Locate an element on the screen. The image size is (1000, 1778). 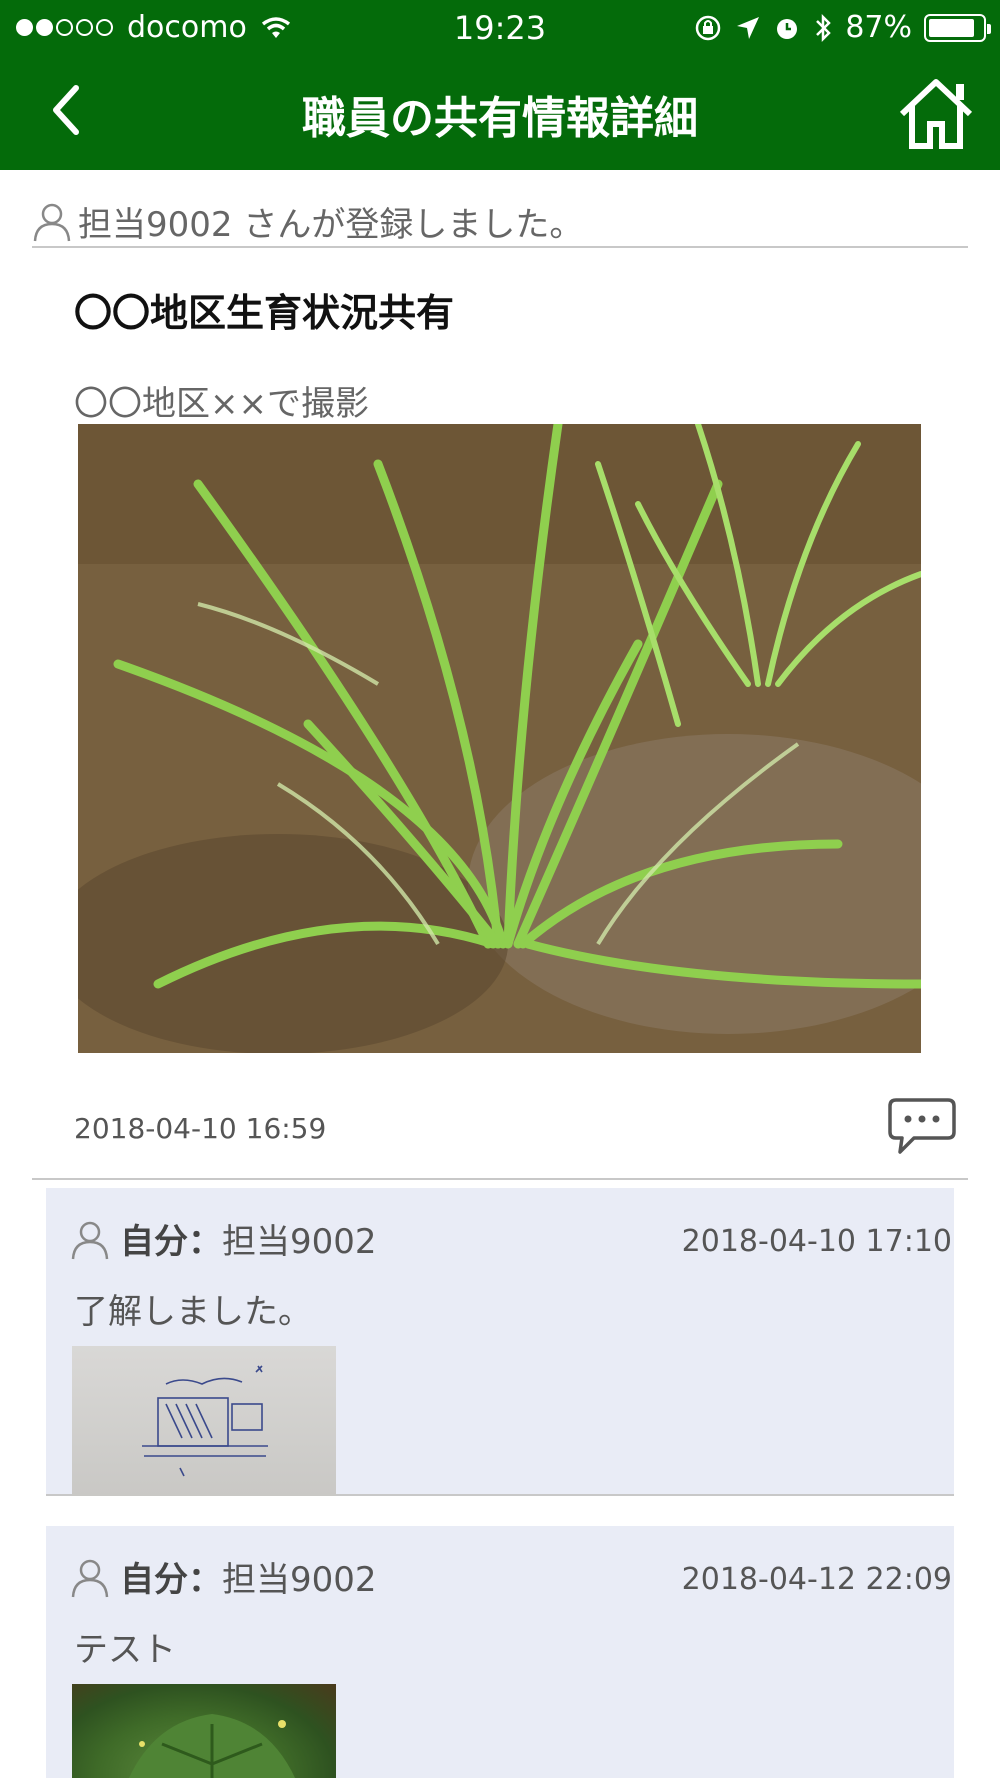
post-author-text: 担当9002 さんが登録しました。 is located at coordinates (331, 224).